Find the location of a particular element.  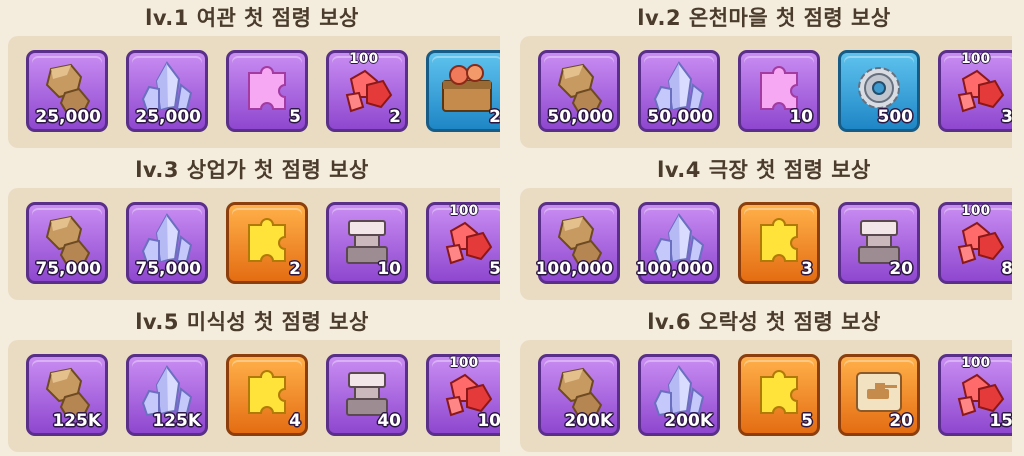

reward-panel: 50,000 50,000 10 500 100 3 is located at coordinates (766, 92).